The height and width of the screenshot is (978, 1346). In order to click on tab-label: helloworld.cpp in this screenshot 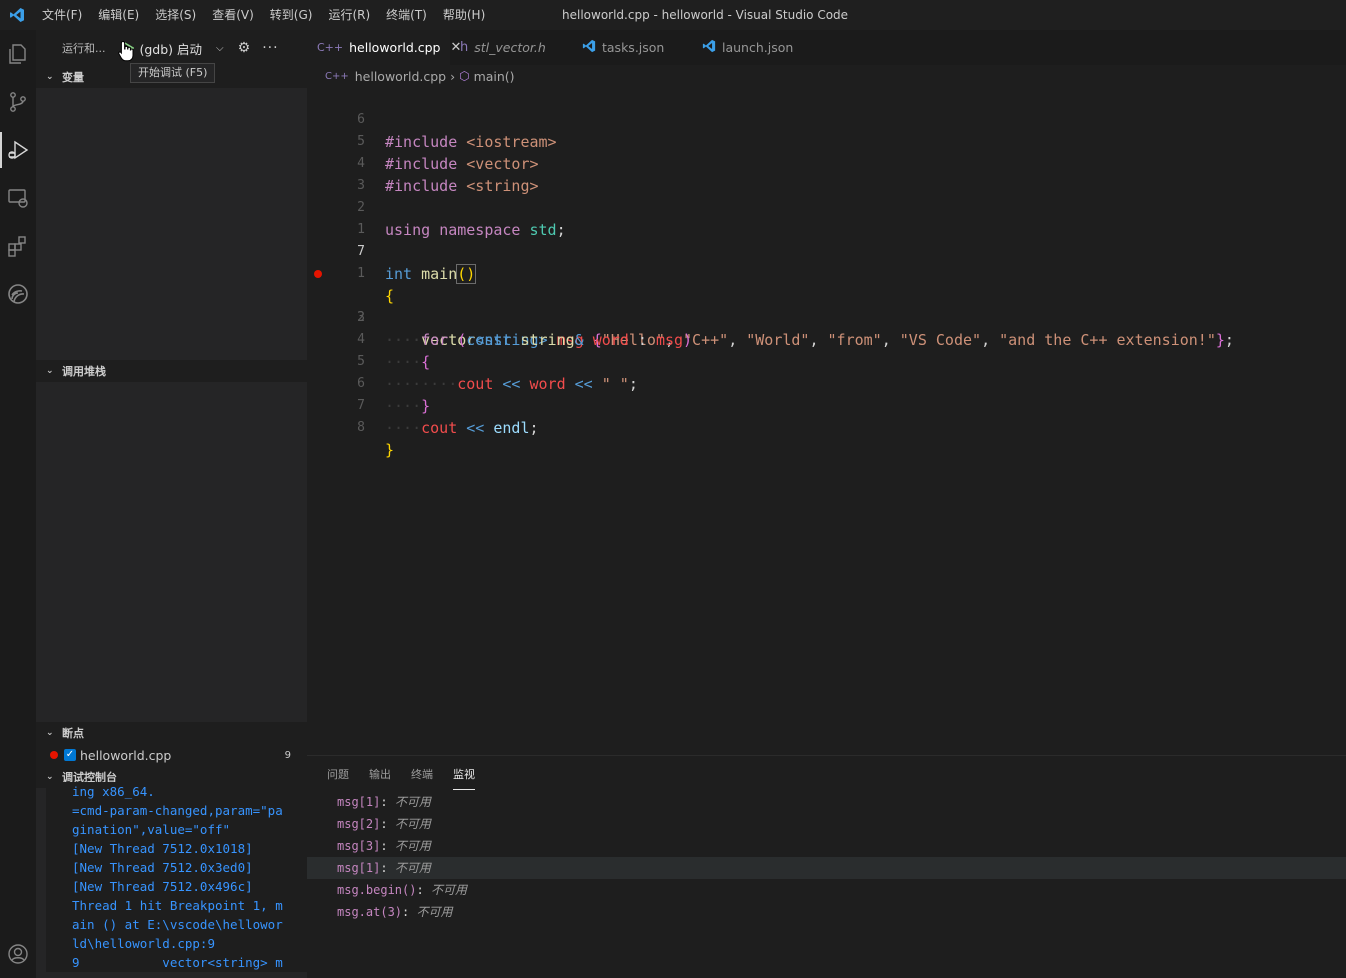, I will do `click(395, 47)`.